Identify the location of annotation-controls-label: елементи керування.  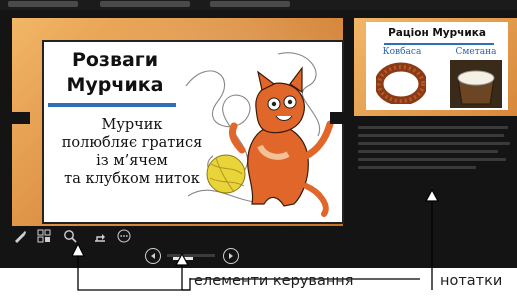
(274, 281).